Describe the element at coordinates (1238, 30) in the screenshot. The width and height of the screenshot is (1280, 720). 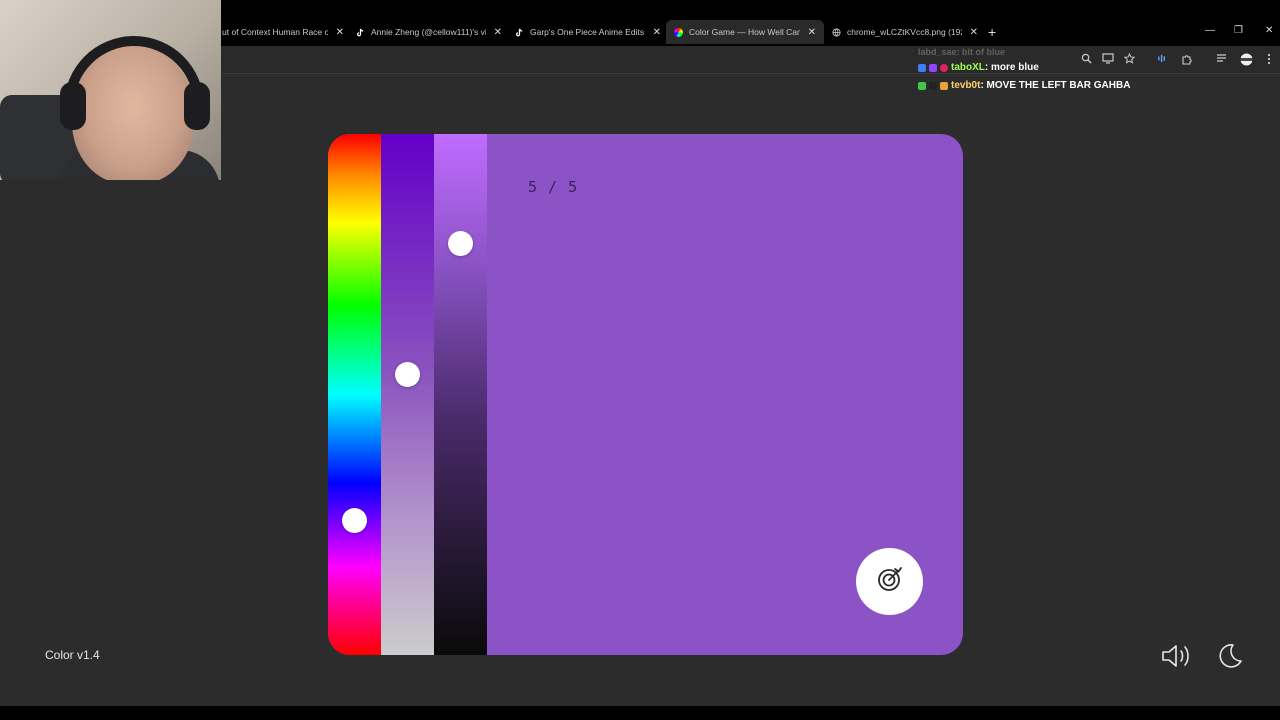
I see `restore-button: ❐` at that location.